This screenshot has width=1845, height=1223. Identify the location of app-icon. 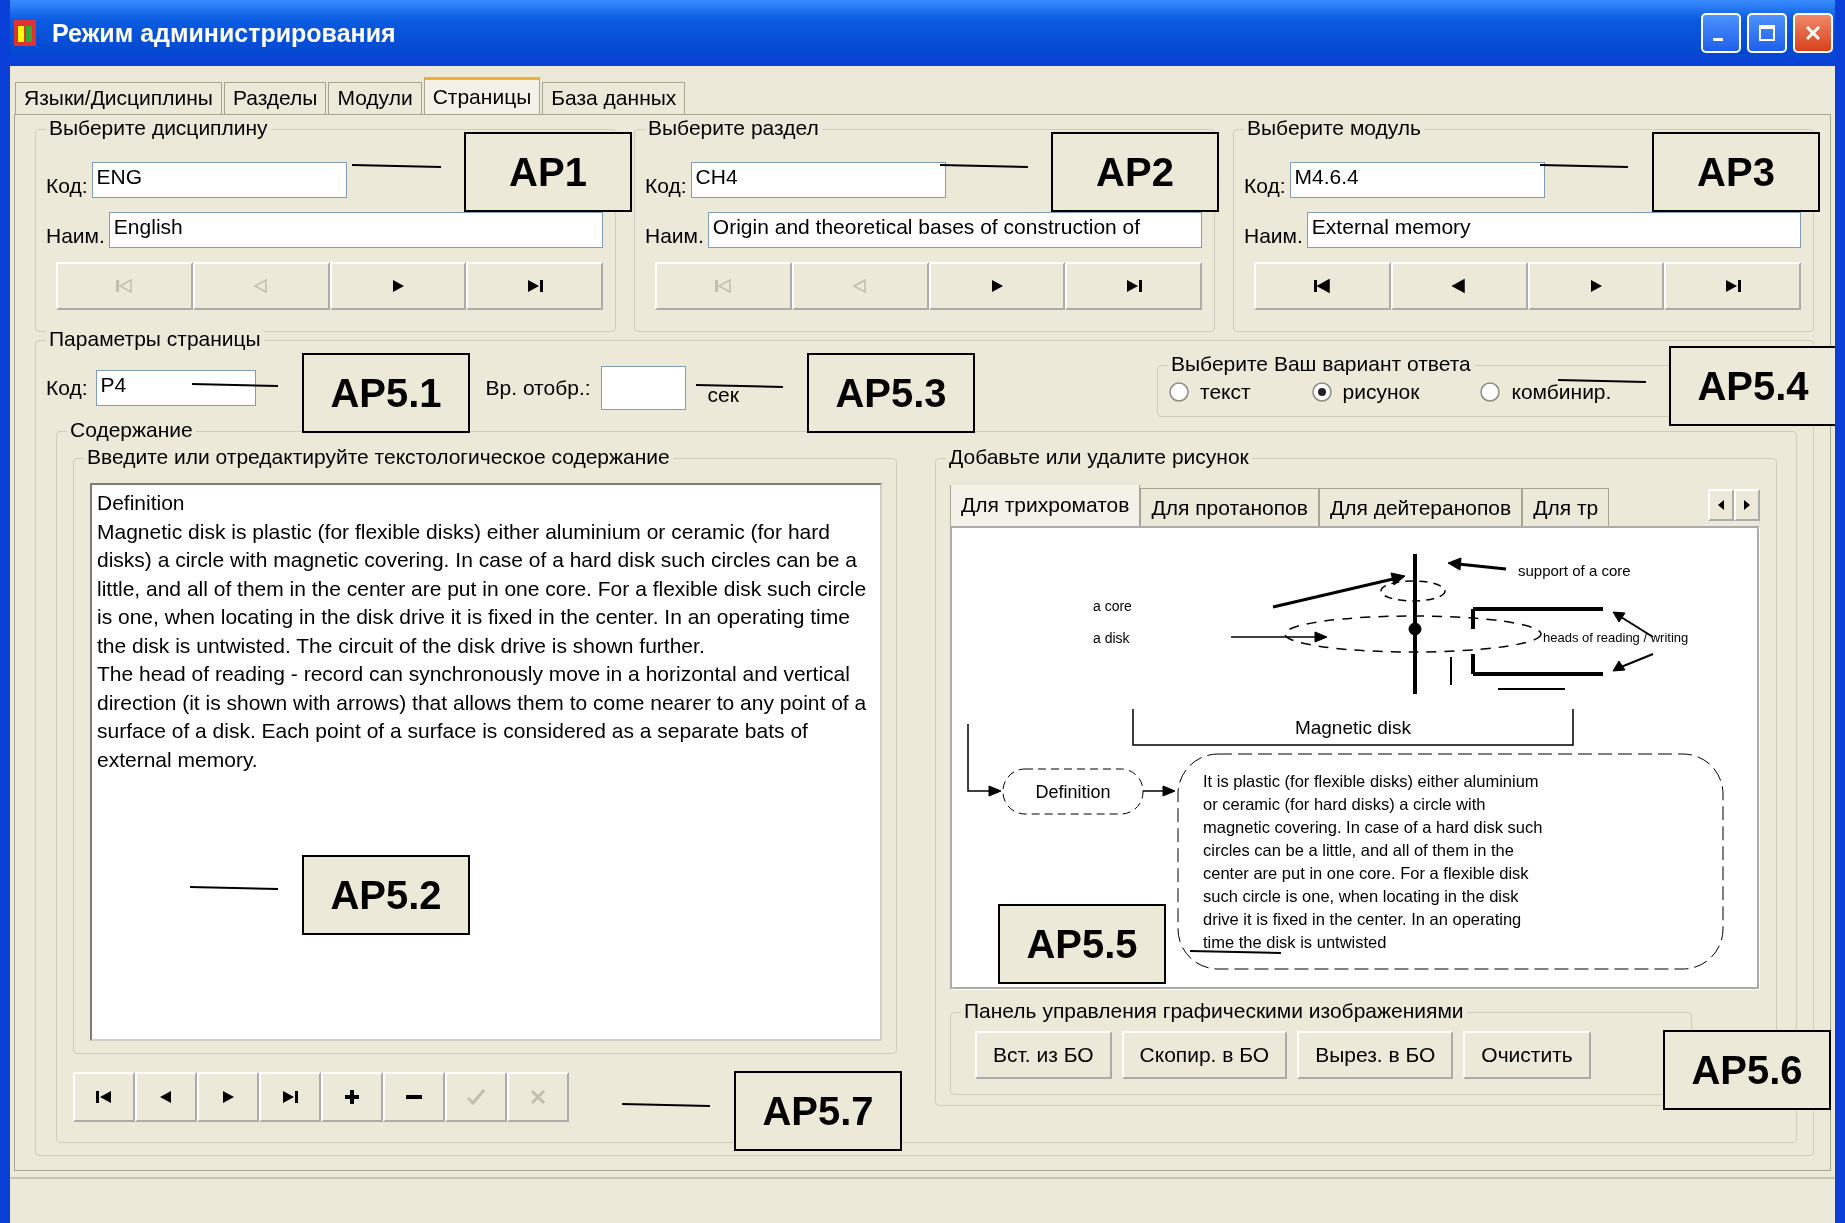
(25, 33).